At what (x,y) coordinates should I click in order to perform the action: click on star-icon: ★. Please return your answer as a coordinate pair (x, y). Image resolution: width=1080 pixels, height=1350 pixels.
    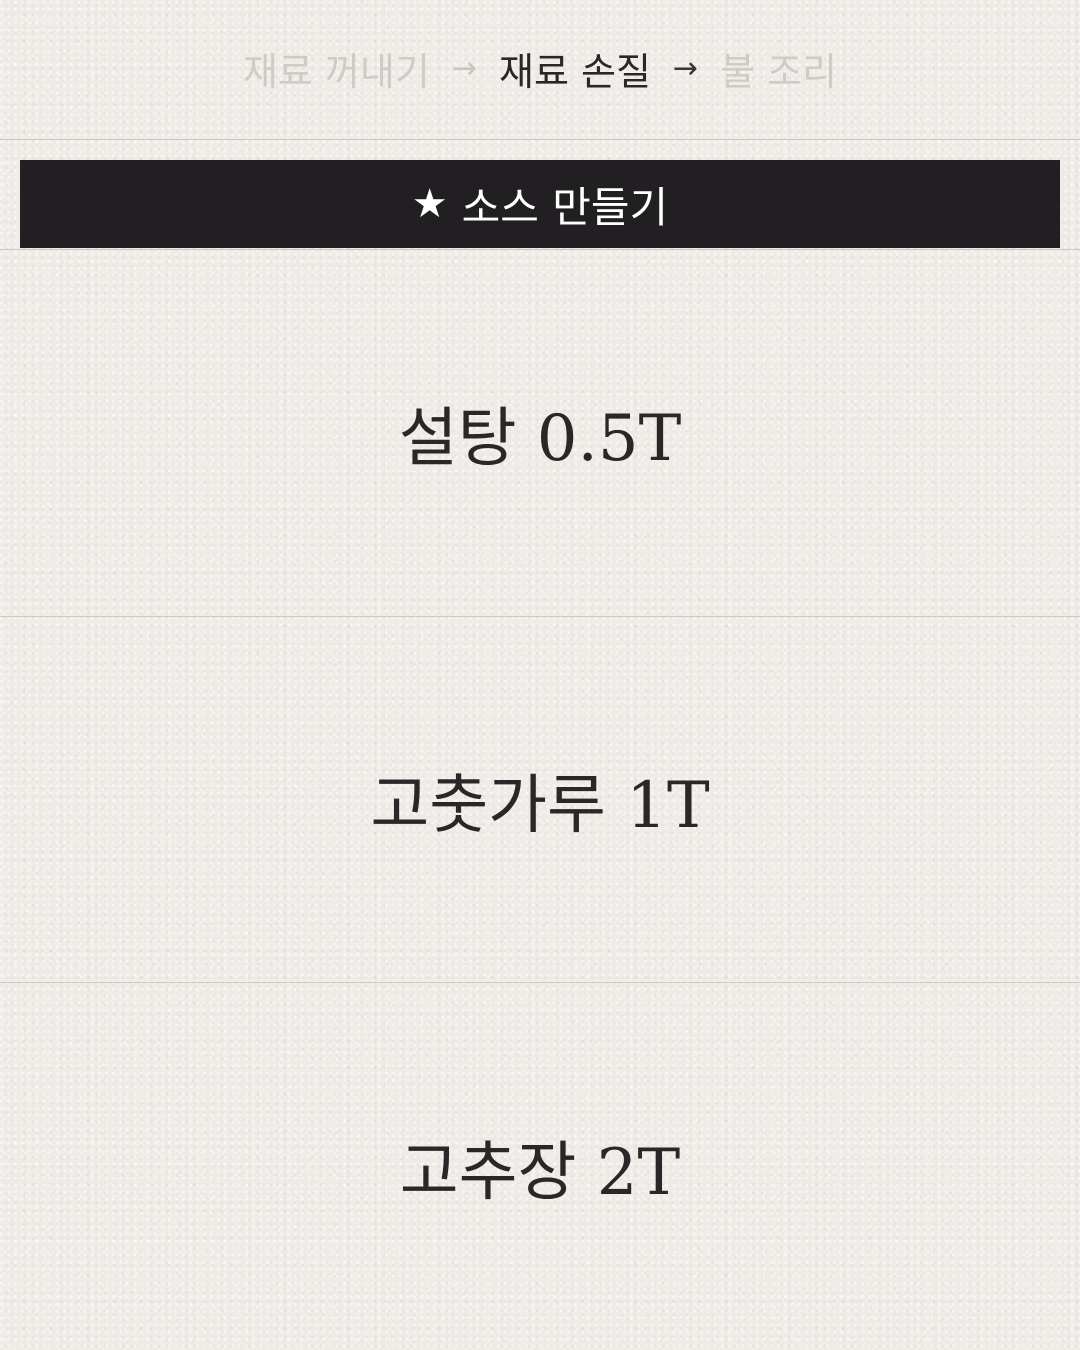
    Looking at the image, I should click on (429, 204).